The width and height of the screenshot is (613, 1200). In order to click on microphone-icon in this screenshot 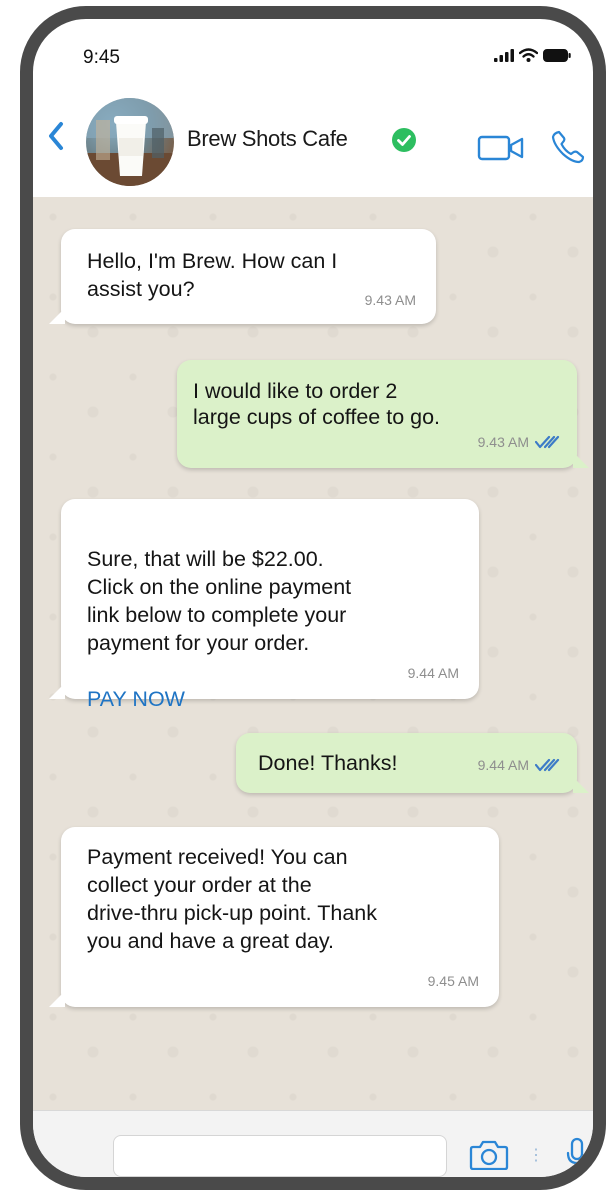, I will do `click(577, 1155)`.